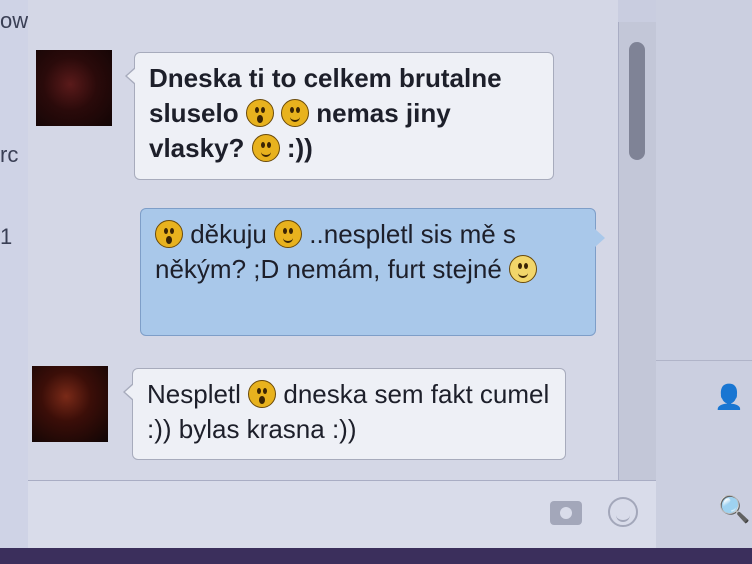  Describe the element at coordinates (704, 274) in the screenshot. I see `right-panel: 👤 🔍` at that location.